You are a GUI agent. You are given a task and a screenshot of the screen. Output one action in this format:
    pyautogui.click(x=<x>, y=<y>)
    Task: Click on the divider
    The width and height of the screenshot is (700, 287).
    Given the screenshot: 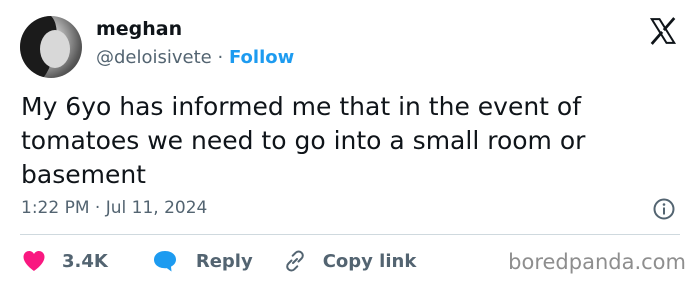 What is the action you would take?
    pyautogui.click(x=350, y=234)
    